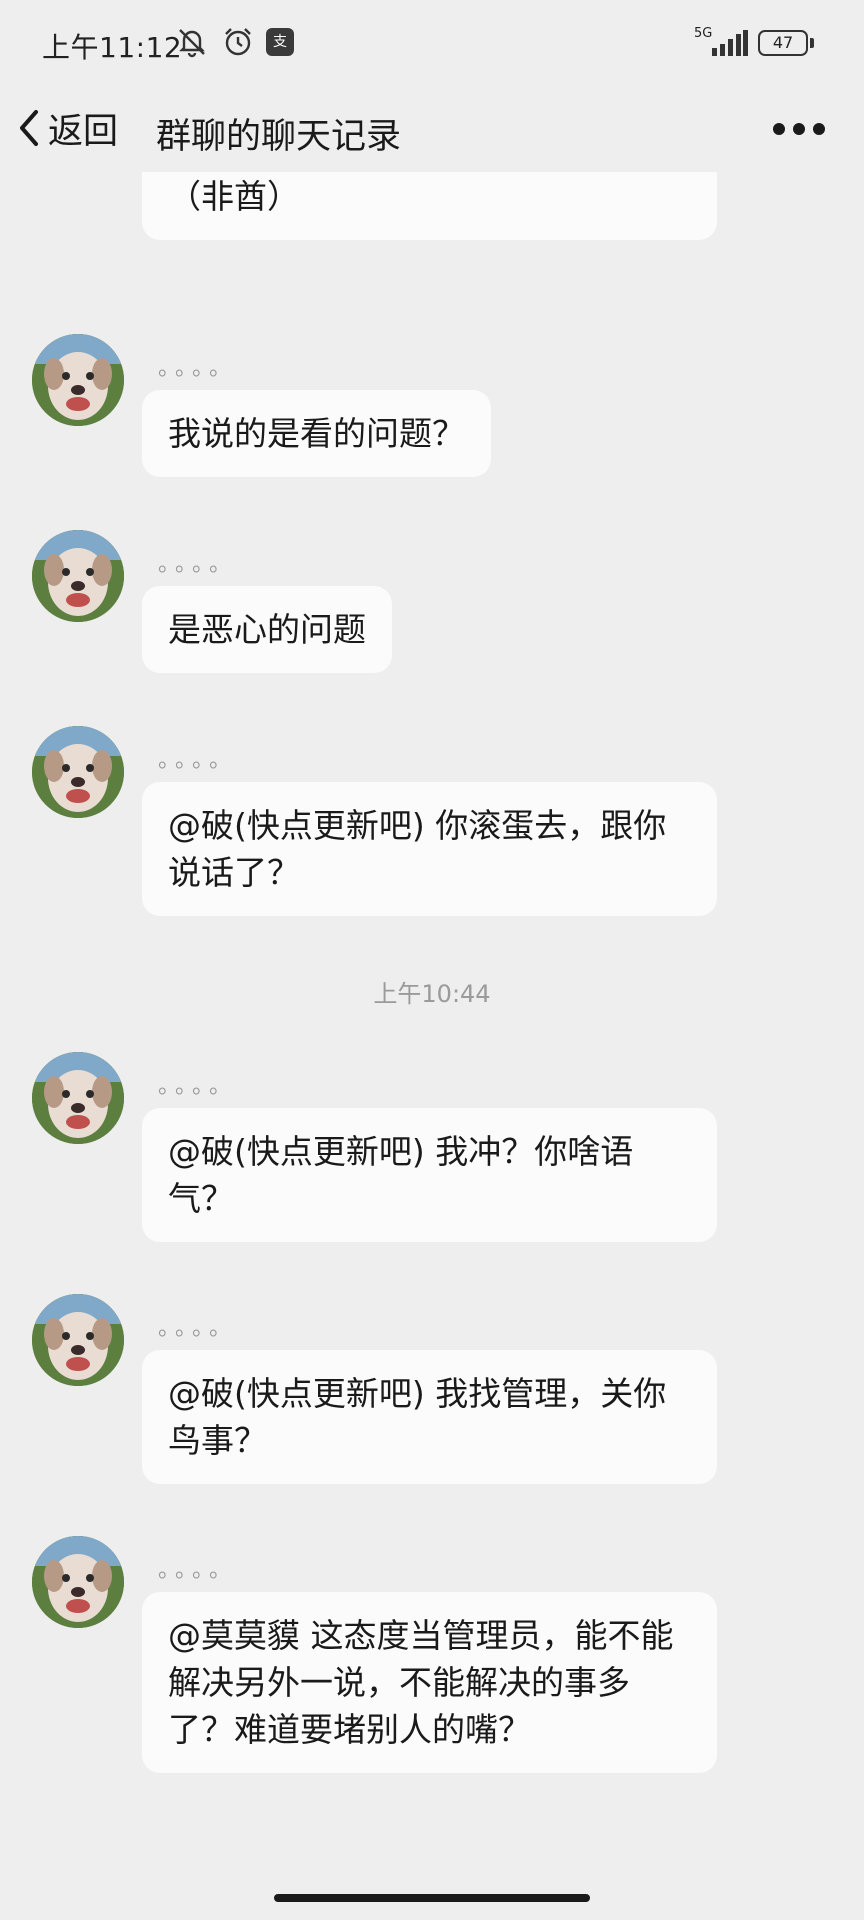  Describe the element at coordinates (83, 131) in the screenshot. I see `back-label: 返回` at that location.